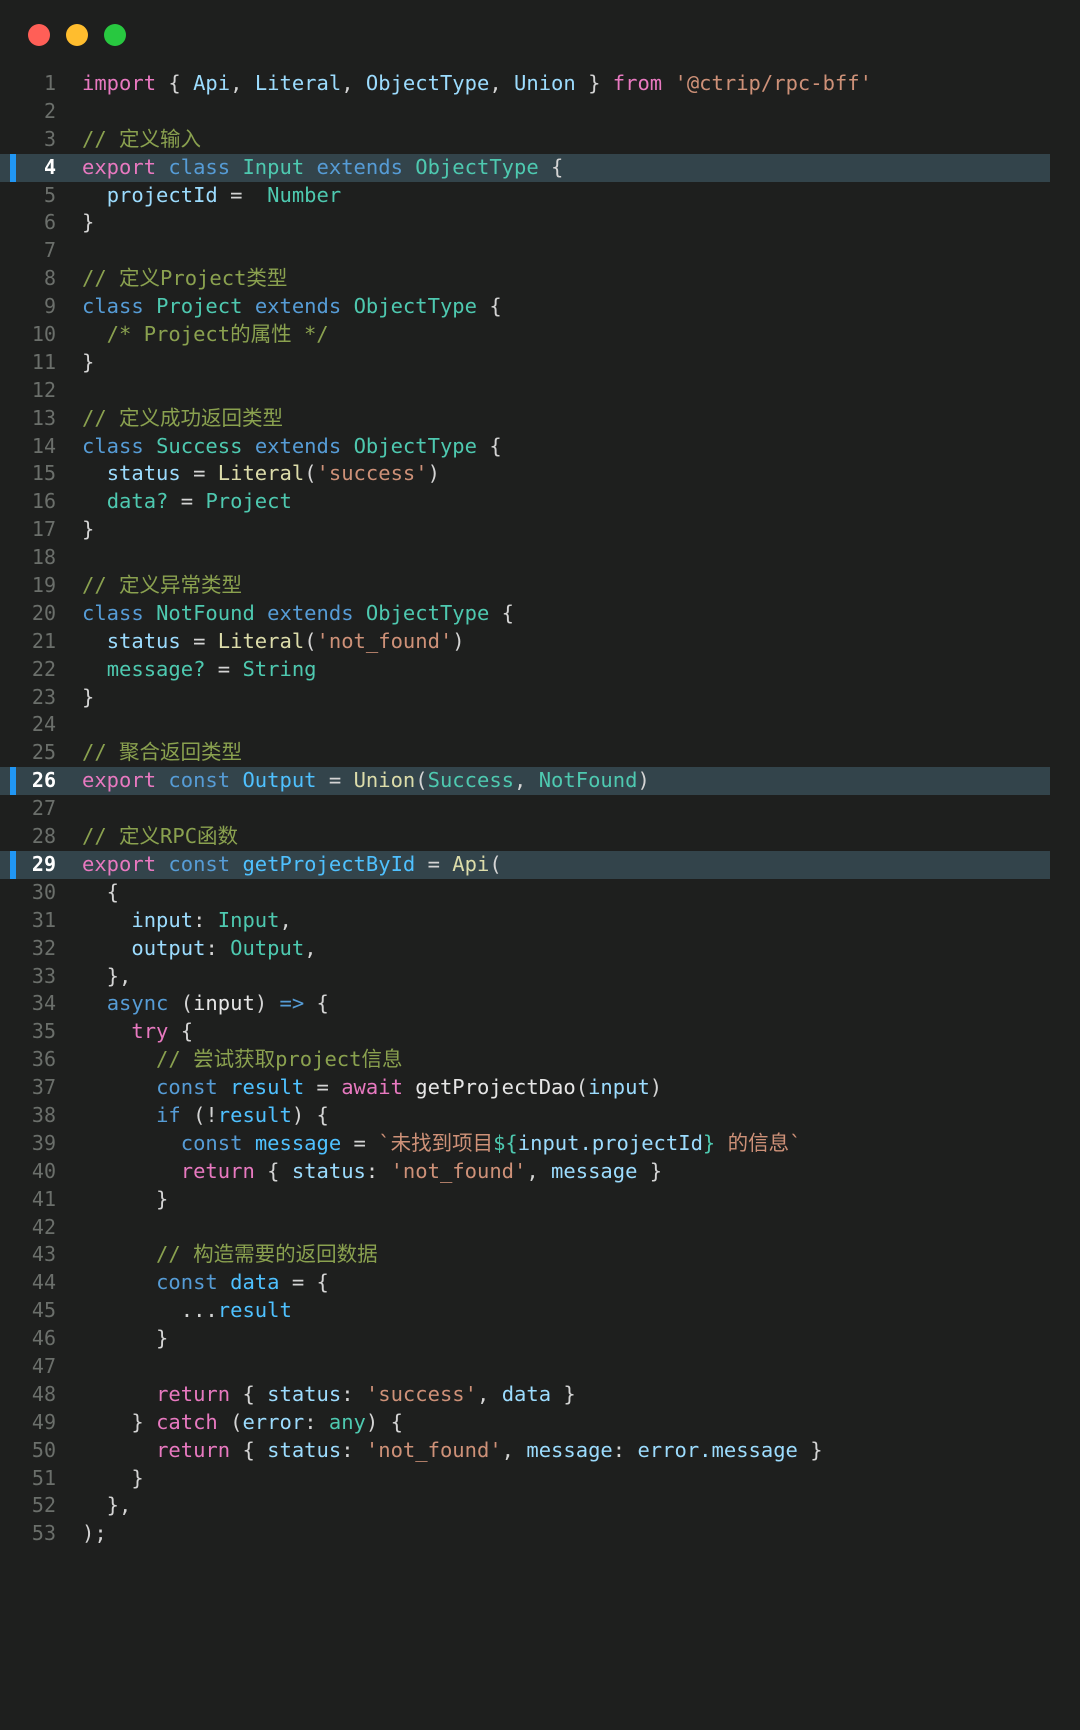 The height and width of the screenshot is (1730, 1080). What do you see at coordinates (540, 391) in the screenshot?
I see `code-line: 12` at bounding box center [540, 391].